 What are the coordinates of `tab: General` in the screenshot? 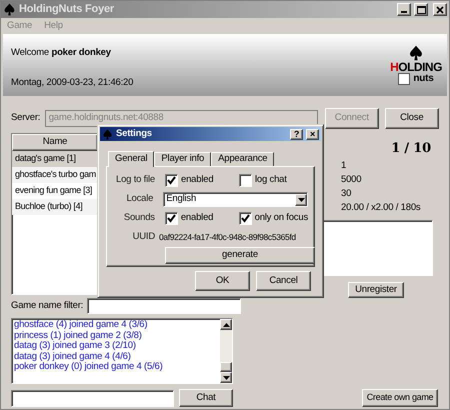 It's located at (131, 159).